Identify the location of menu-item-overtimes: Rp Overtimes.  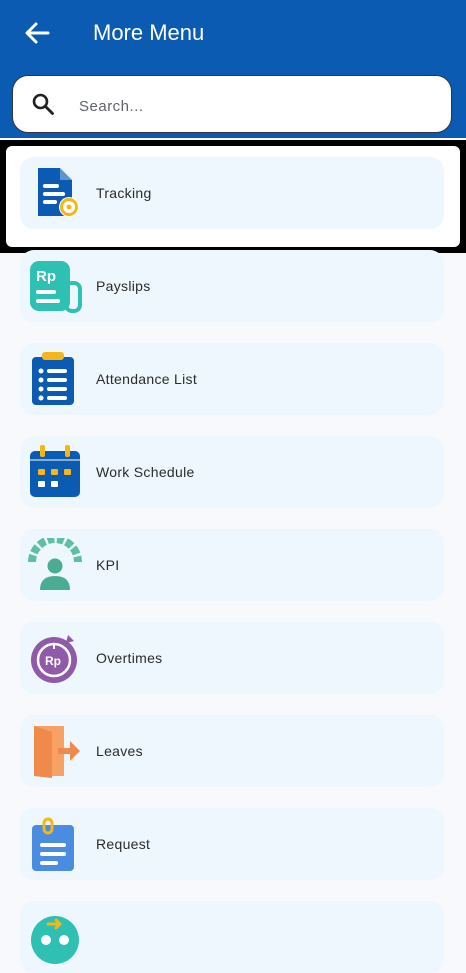
(232, 658).